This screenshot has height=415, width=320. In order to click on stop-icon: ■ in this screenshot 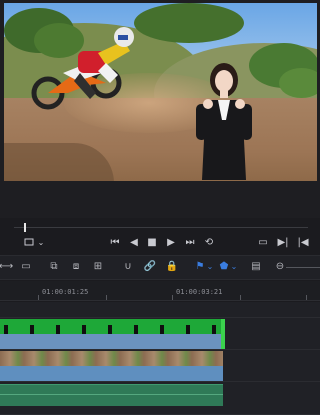, I will do `click(152, 243)`.